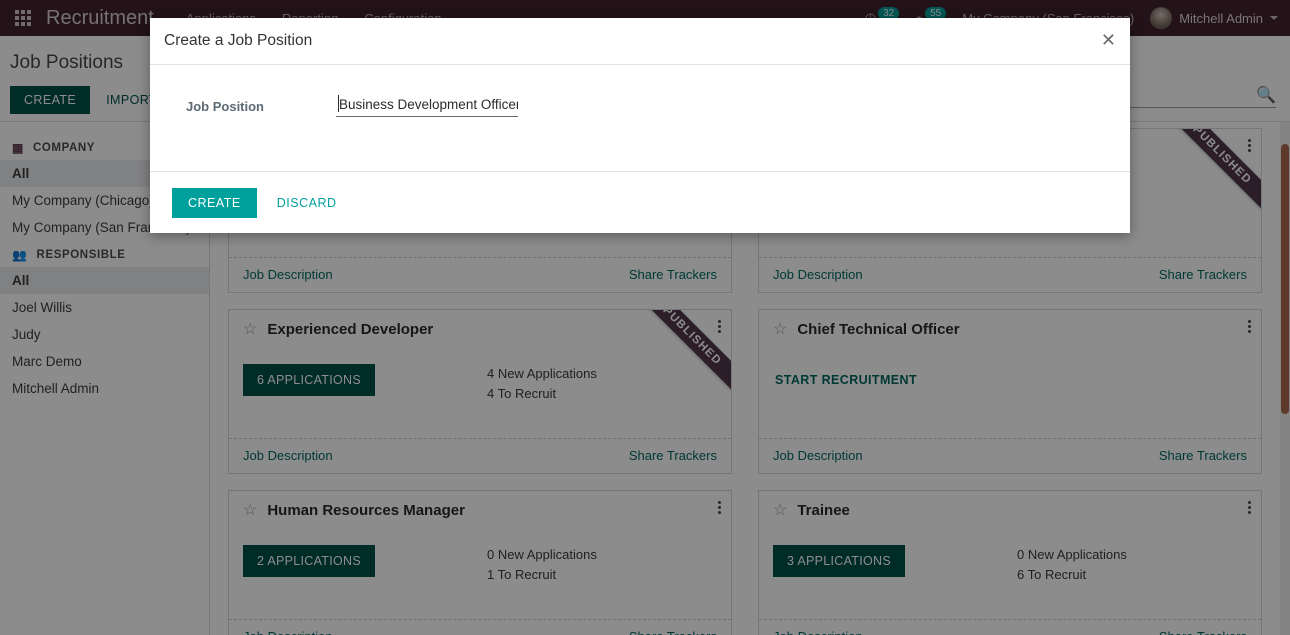 The image size is (1290, 635). What do you see at coordinates (225, 106) in the screenshot?
I see `job-position-label: Job Position` at bounding box center [225, 106].